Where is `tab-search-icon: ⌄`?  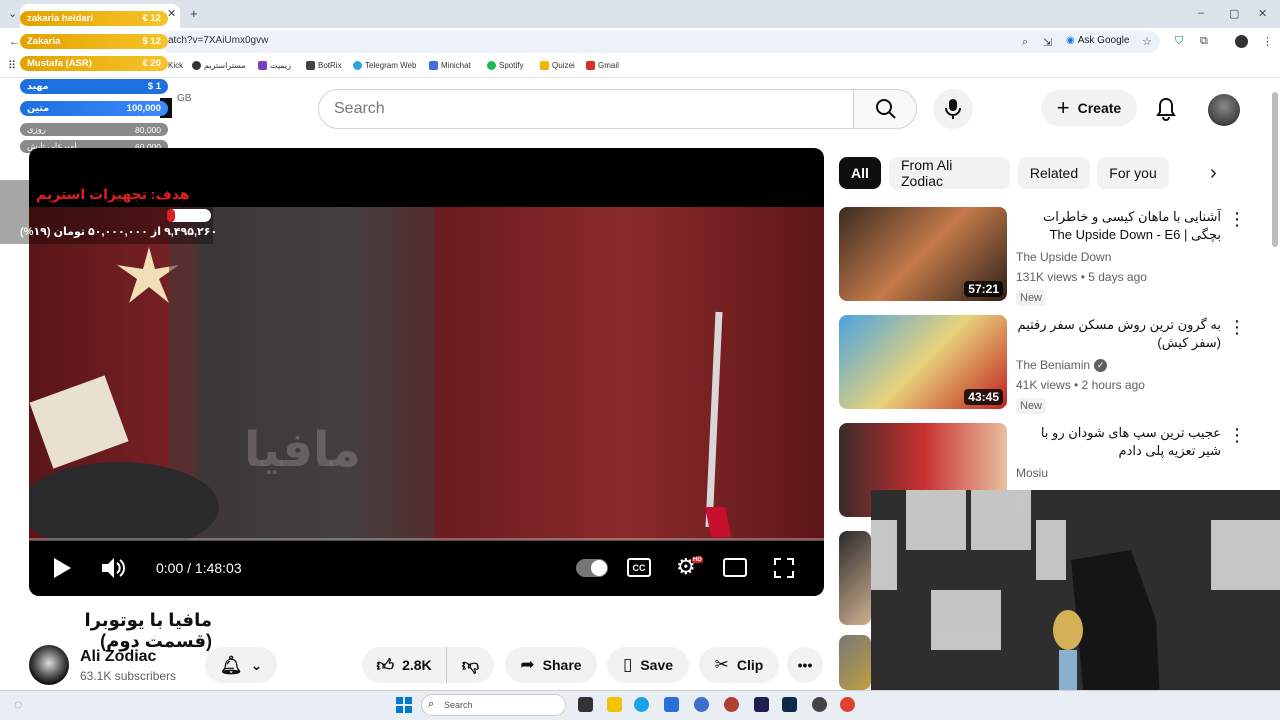
tab-search-icon: ⌄ is located at coordinates (12, 13).